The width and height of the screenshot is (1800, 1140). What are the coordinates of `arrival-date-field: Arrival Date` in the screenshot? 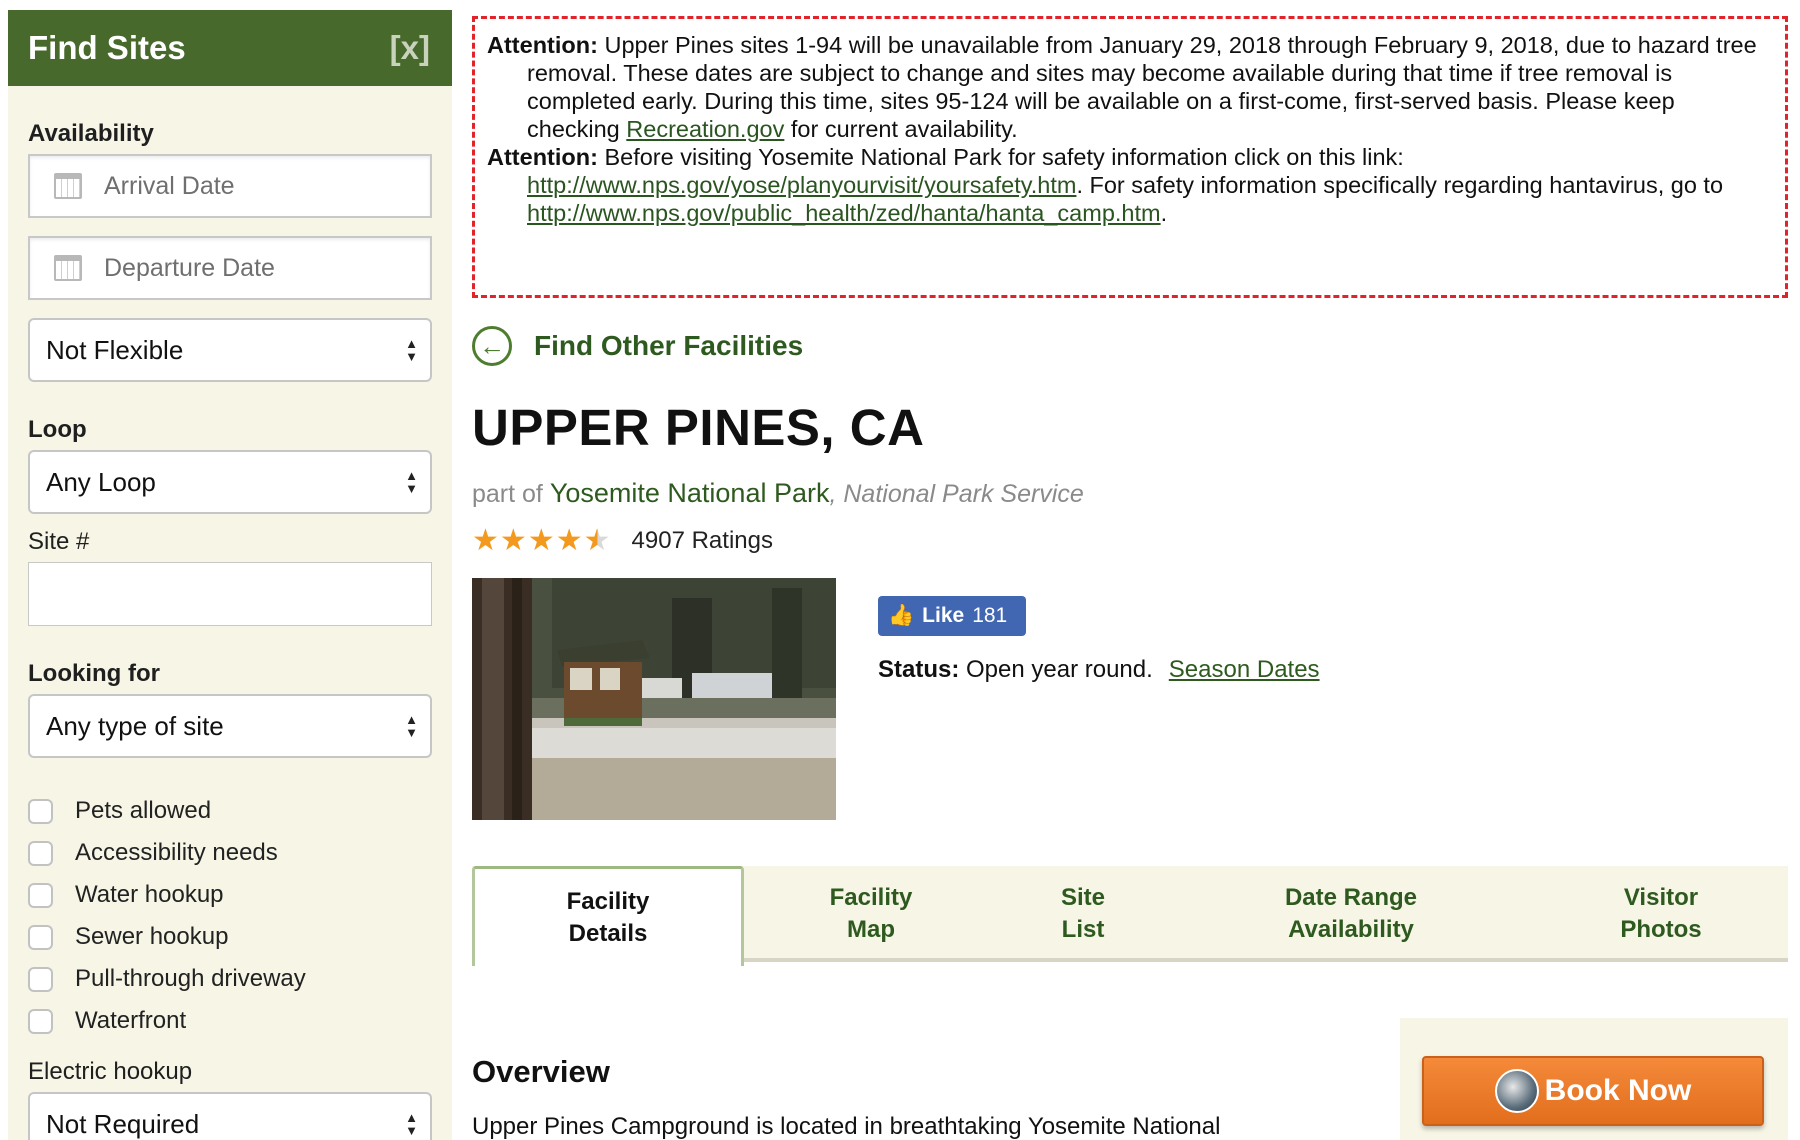 It's located at (230, 186).